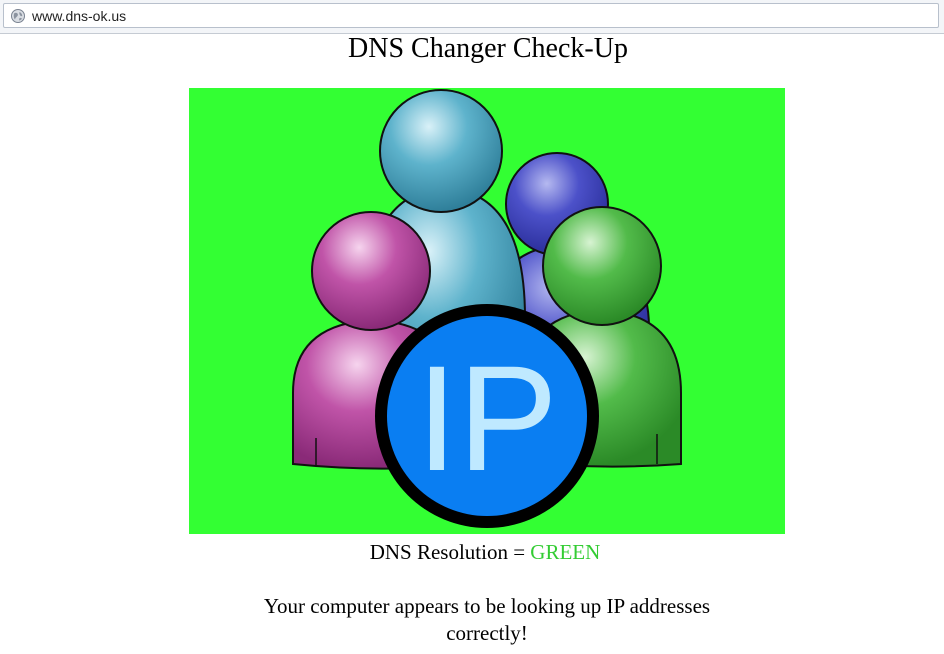 This screenshot has width=944, height=654. What do you see at coordinates (565, 552) in the screenshot?
I see `dns-resolution-status: GREEN` at bounding box center [565, 552].